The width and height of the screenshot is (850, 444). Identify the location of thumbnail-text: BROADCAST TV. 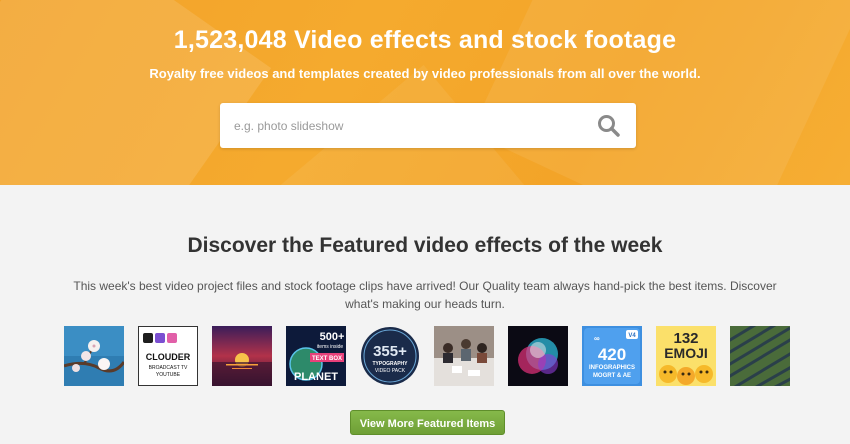
(168, 368).